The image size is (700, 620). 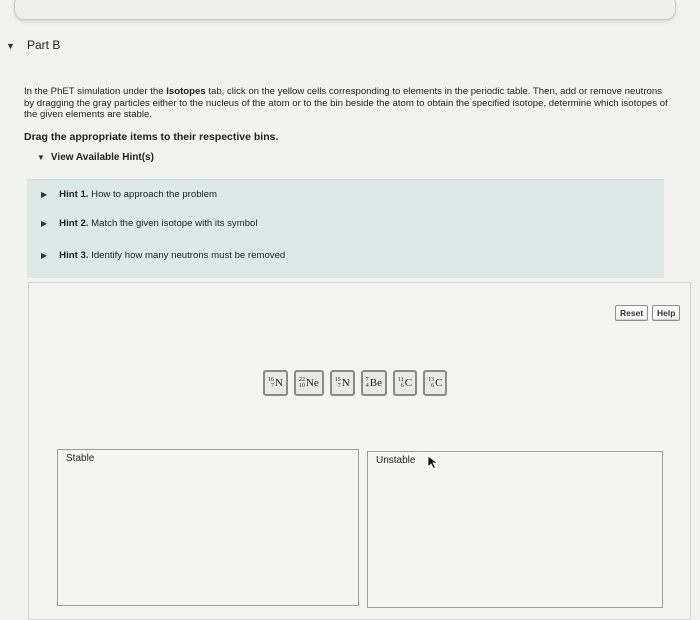 I want to click on isotope-symbol: Ne, so click(x=312, y=383).